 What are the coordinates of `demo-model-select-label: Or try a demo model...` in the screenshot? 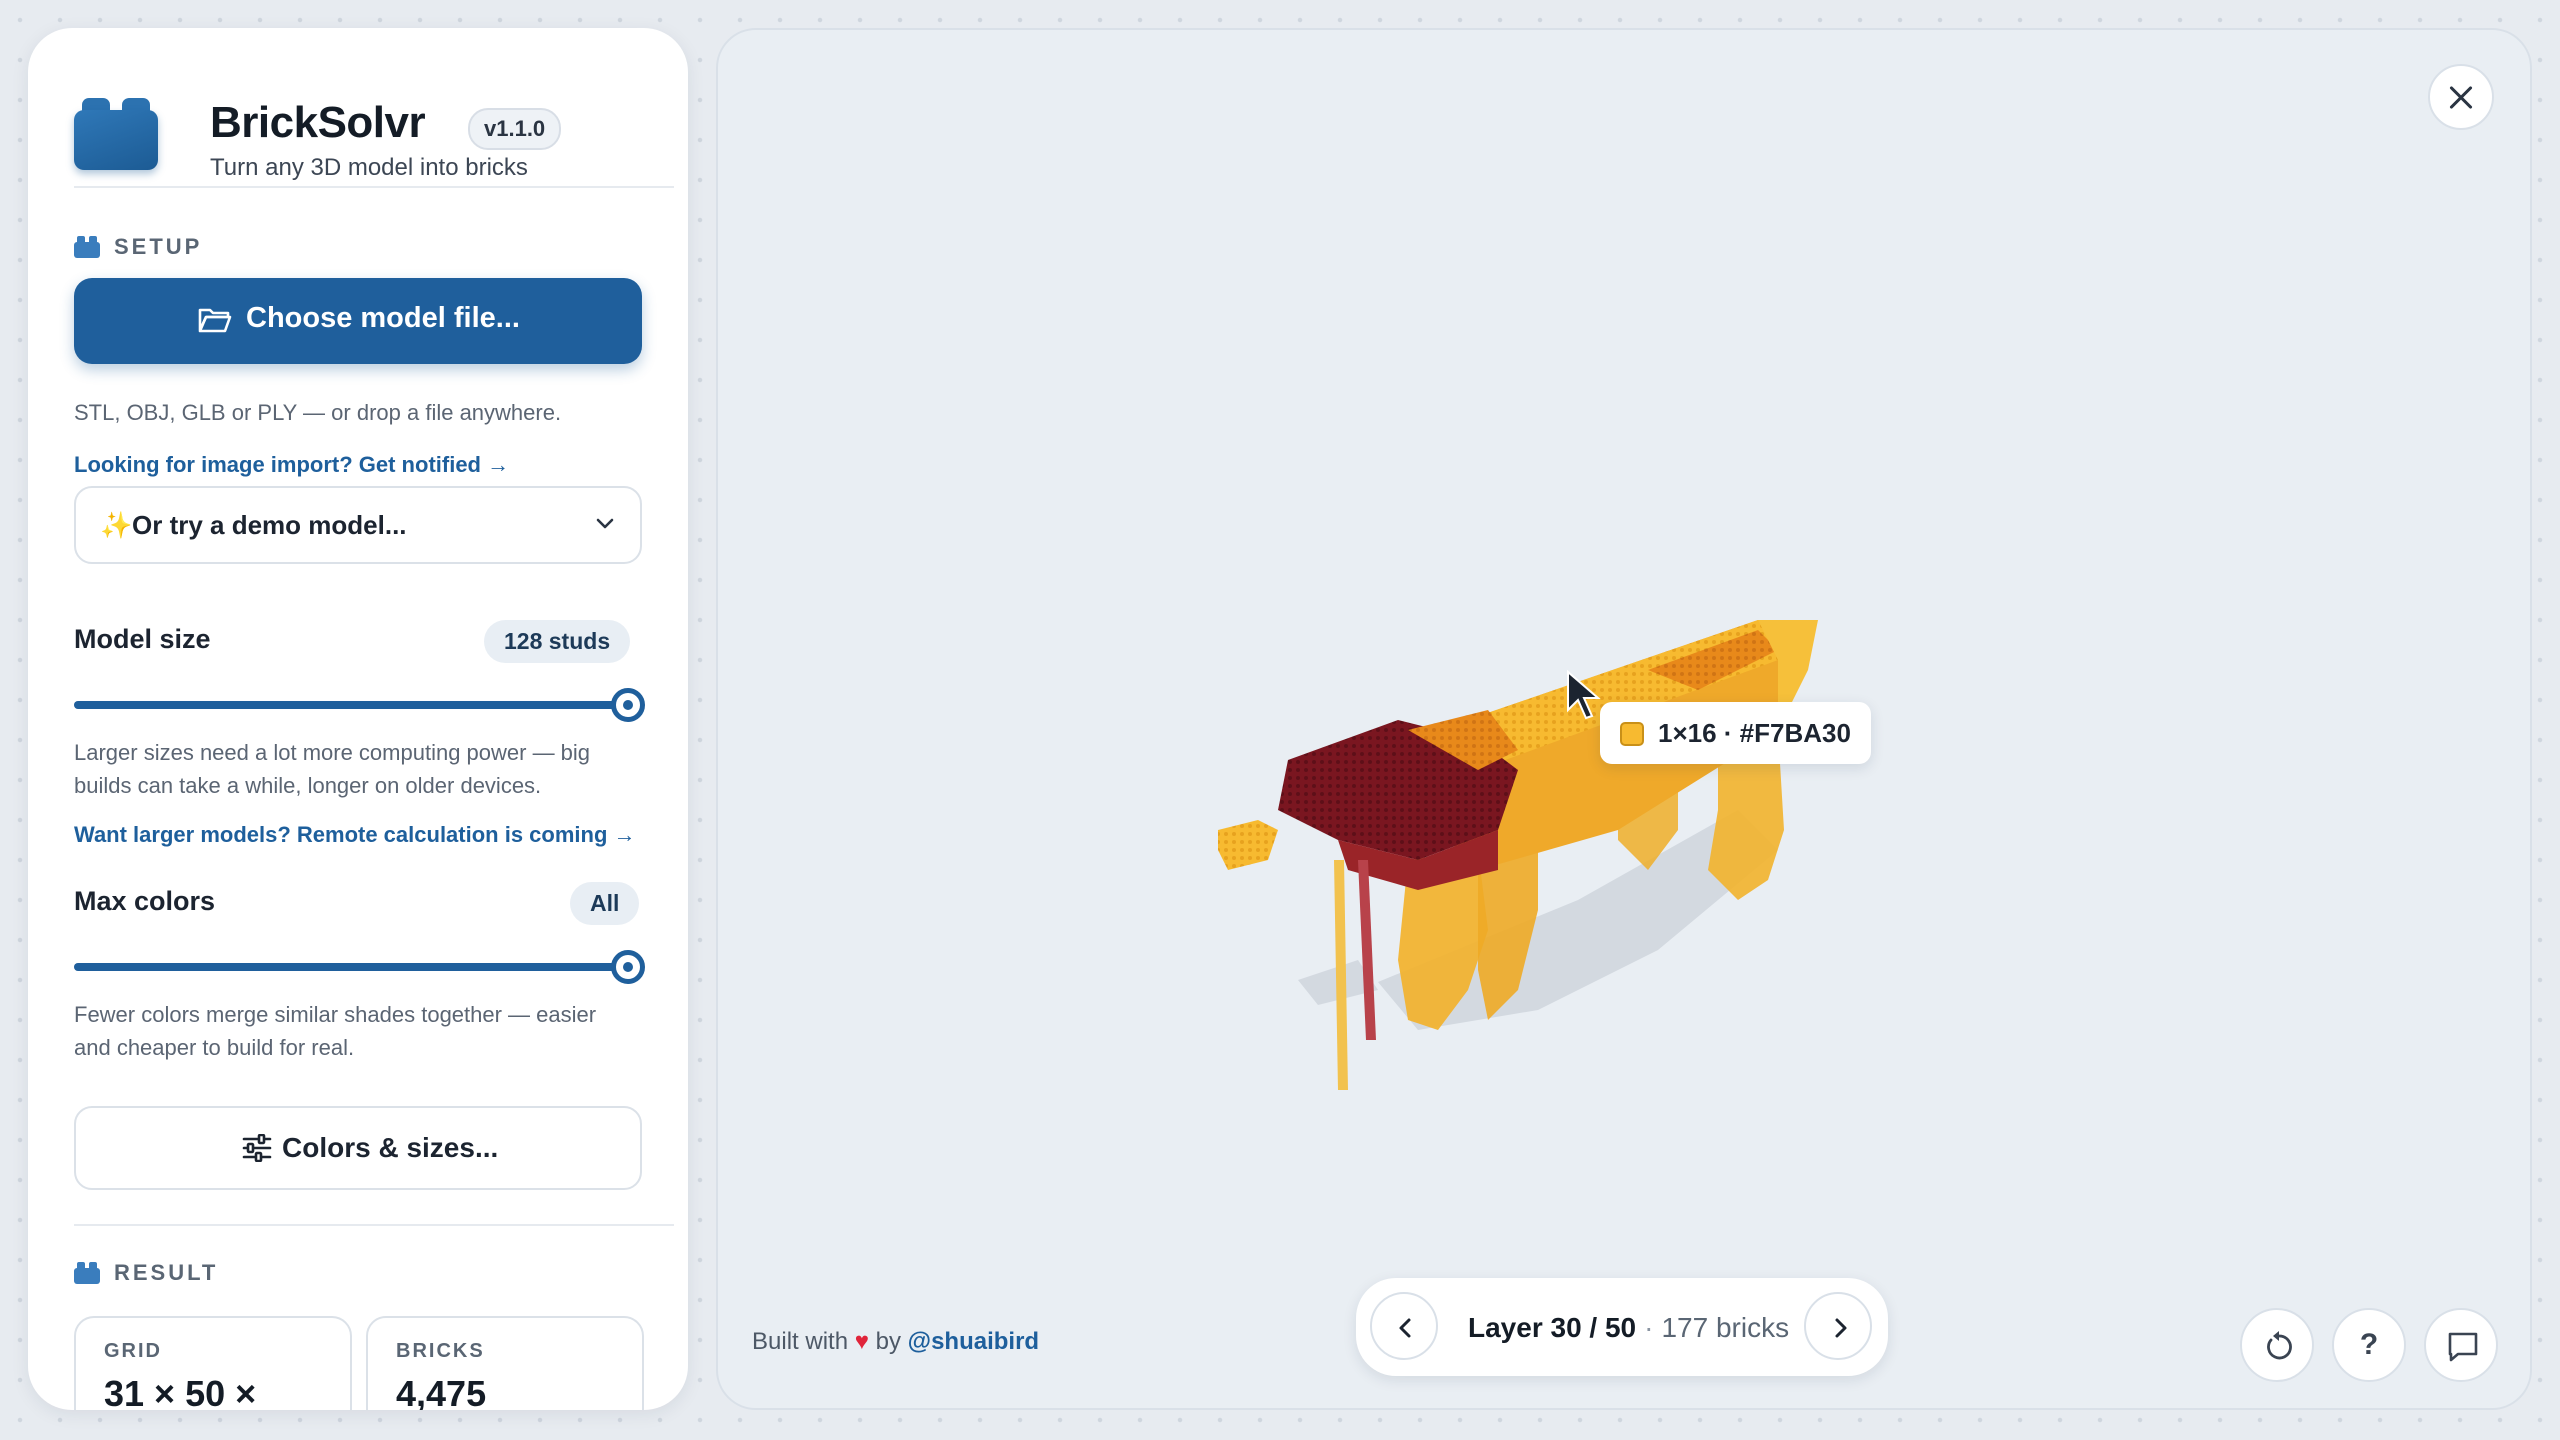 It's located at (269, 525).